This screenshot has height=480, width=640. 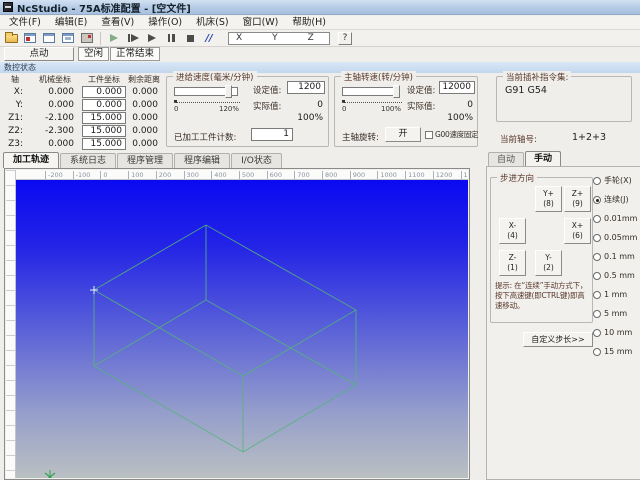 I want to click on tab-自动: 自动, so click(x=506, y=159).